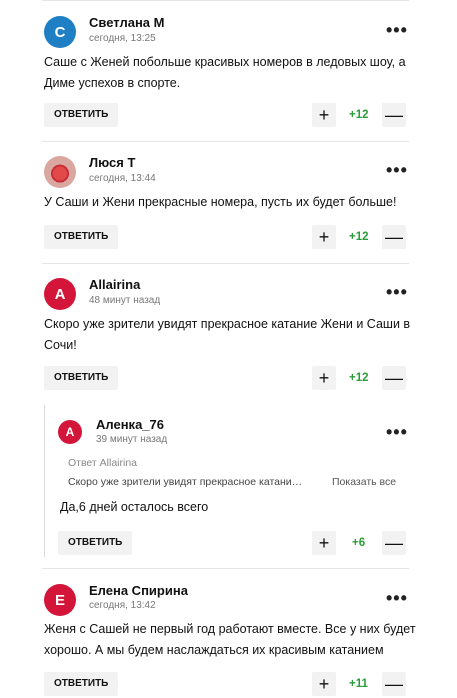 The width and height of the screenshot is (457, 698). Describe the element at coordinates (126, 22) in the screenshot. I see `author-name: Светлана М` at that location.